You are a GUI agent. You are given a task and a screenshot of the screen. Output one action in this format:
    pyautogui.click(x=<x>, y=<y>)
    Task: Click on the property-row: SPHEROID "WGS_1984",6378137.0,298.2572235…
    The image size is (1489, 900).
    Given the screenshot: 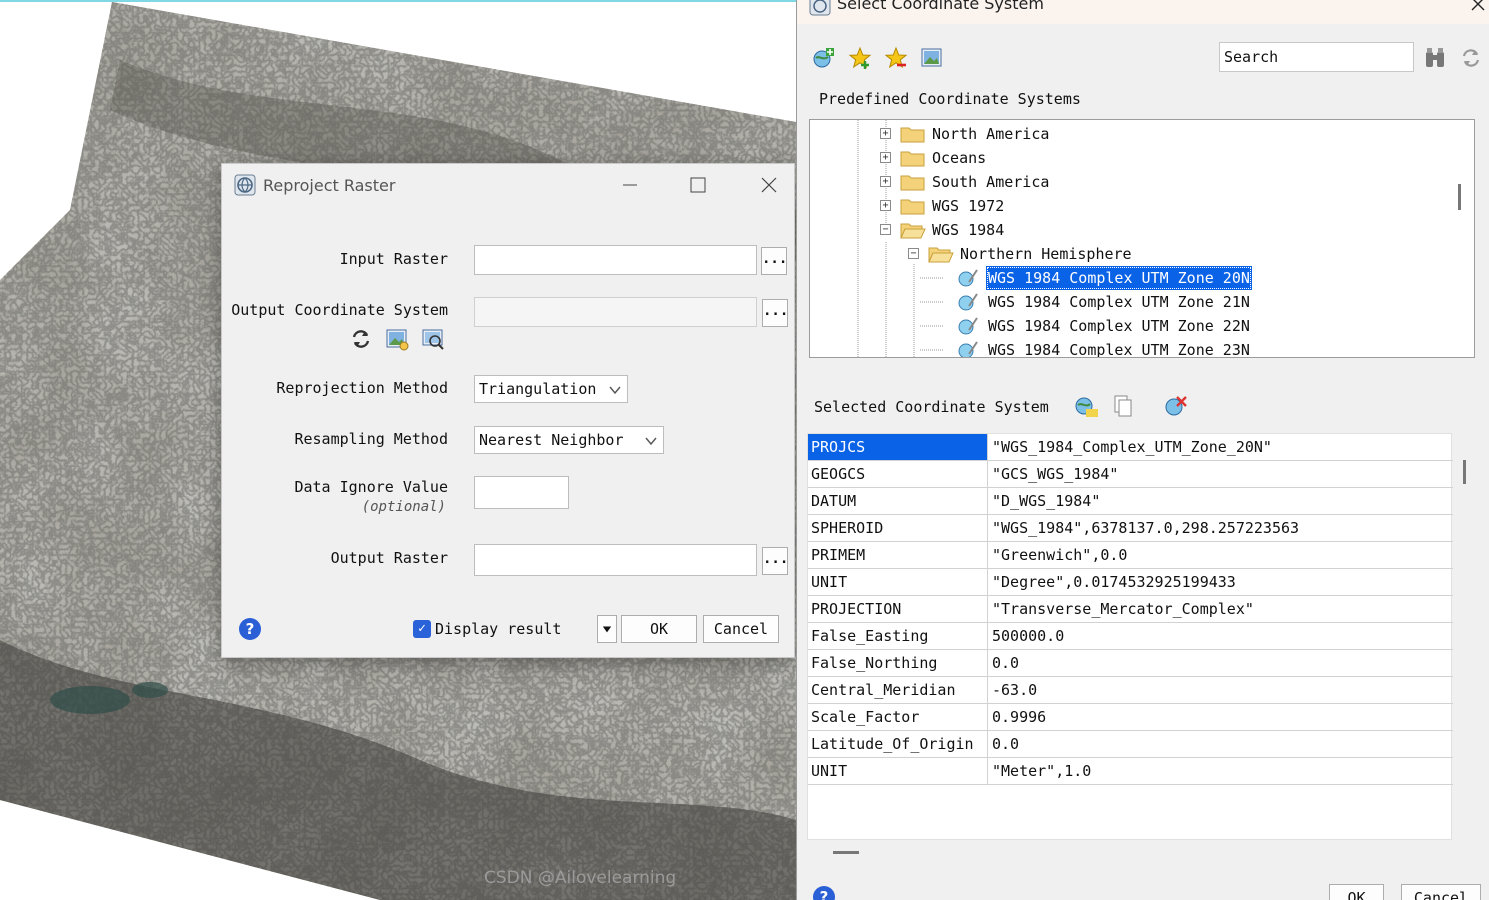 What is the action you would take?
    pyautogui.click(x=1130, y=528)
    